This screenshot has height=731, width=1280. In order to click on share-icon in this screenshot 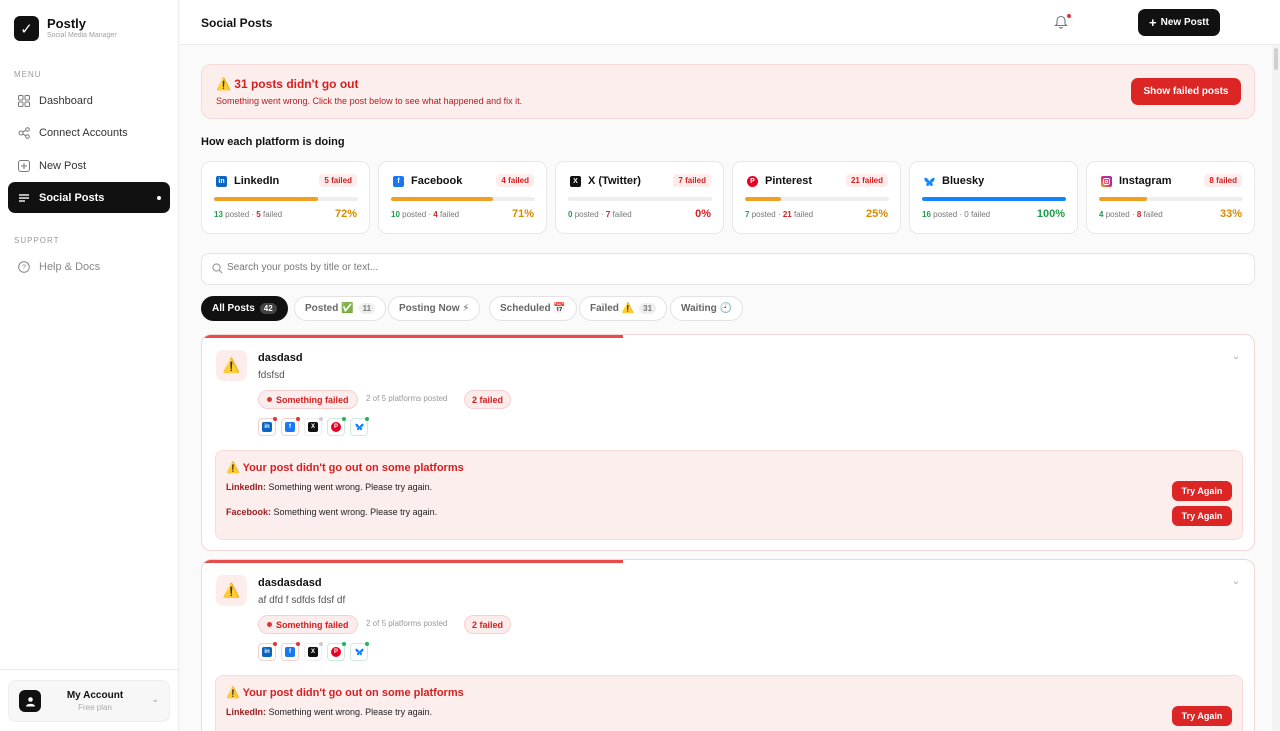, I will do `click(24, 132)`.